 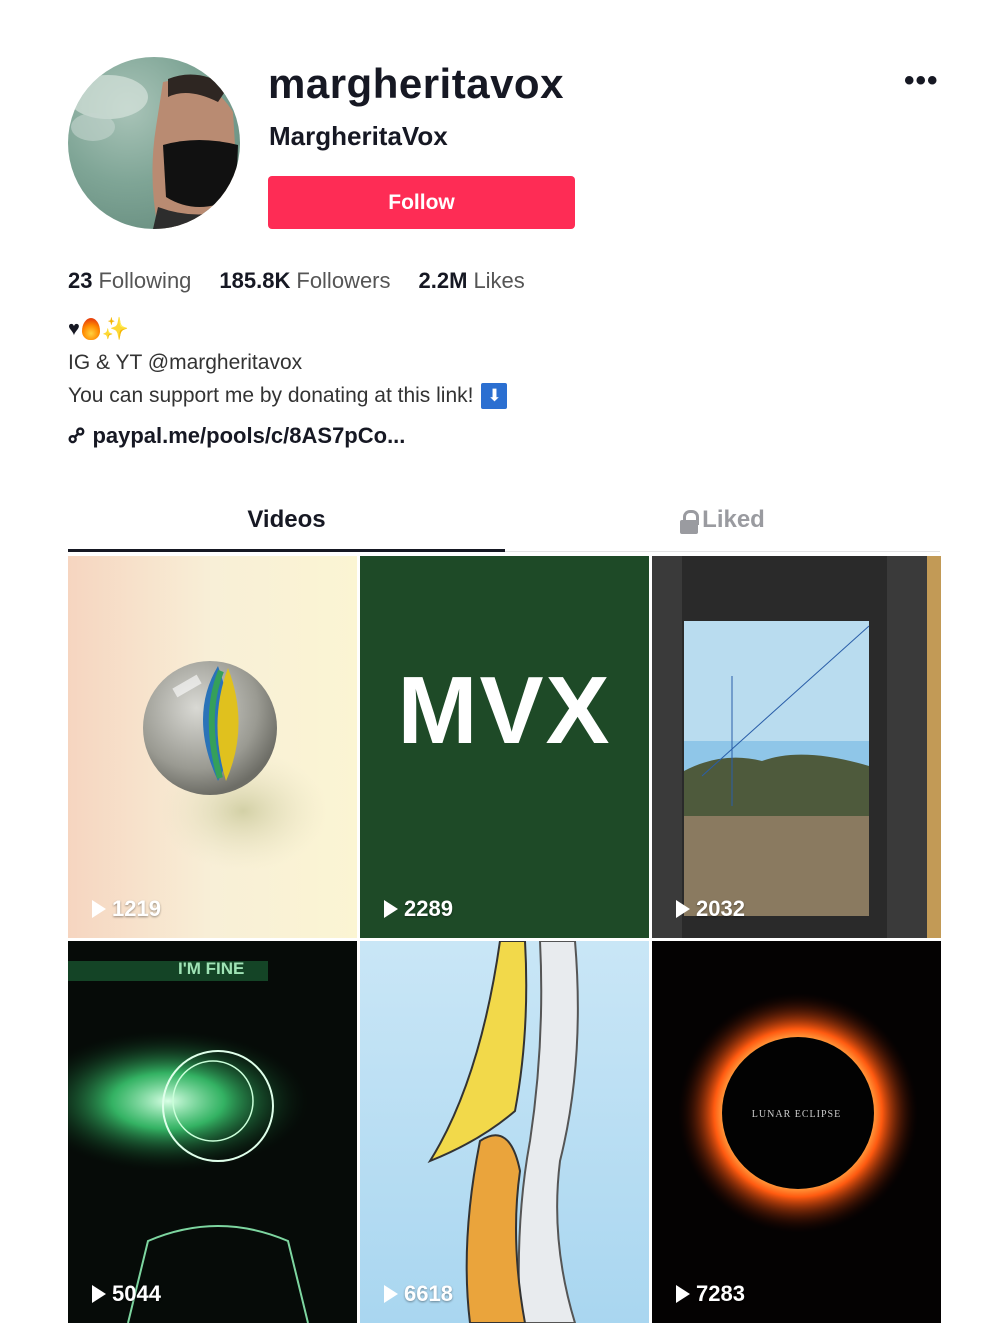 I want to click on profile-stats: 23 Following 185.8K Followers 2.2M Likes, so click(x=296, y=281).